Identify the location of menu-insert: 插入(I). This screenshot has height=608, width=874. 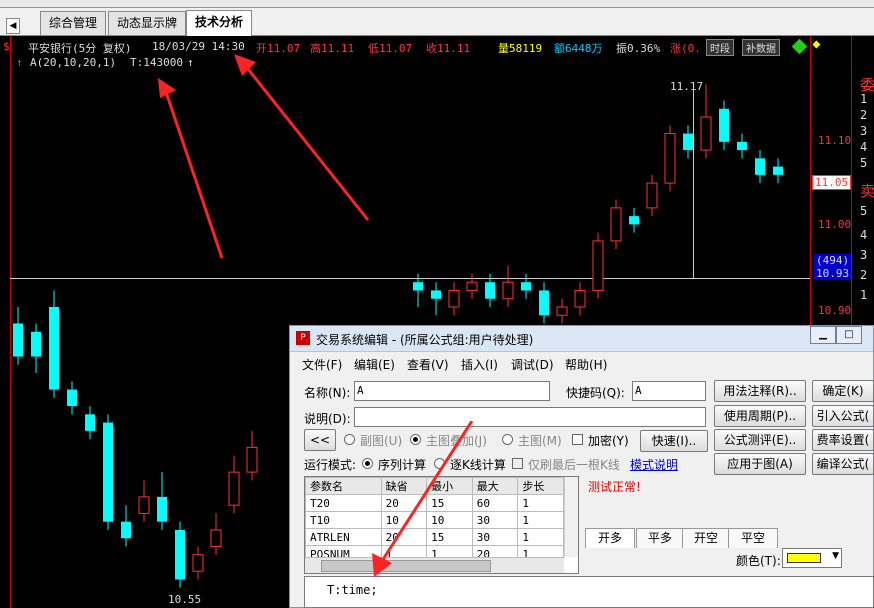
(479, 364).